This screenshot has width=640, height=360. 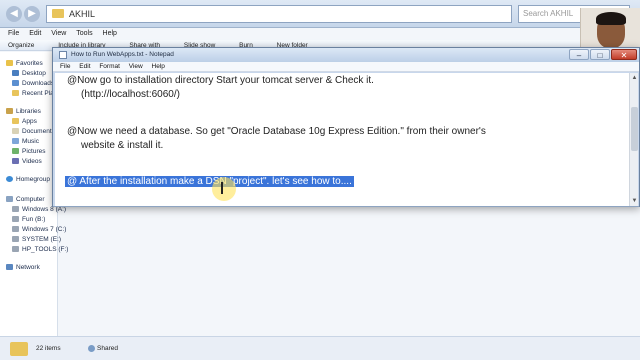 I want to click on menu-file: File, so click(x=13, y=33).